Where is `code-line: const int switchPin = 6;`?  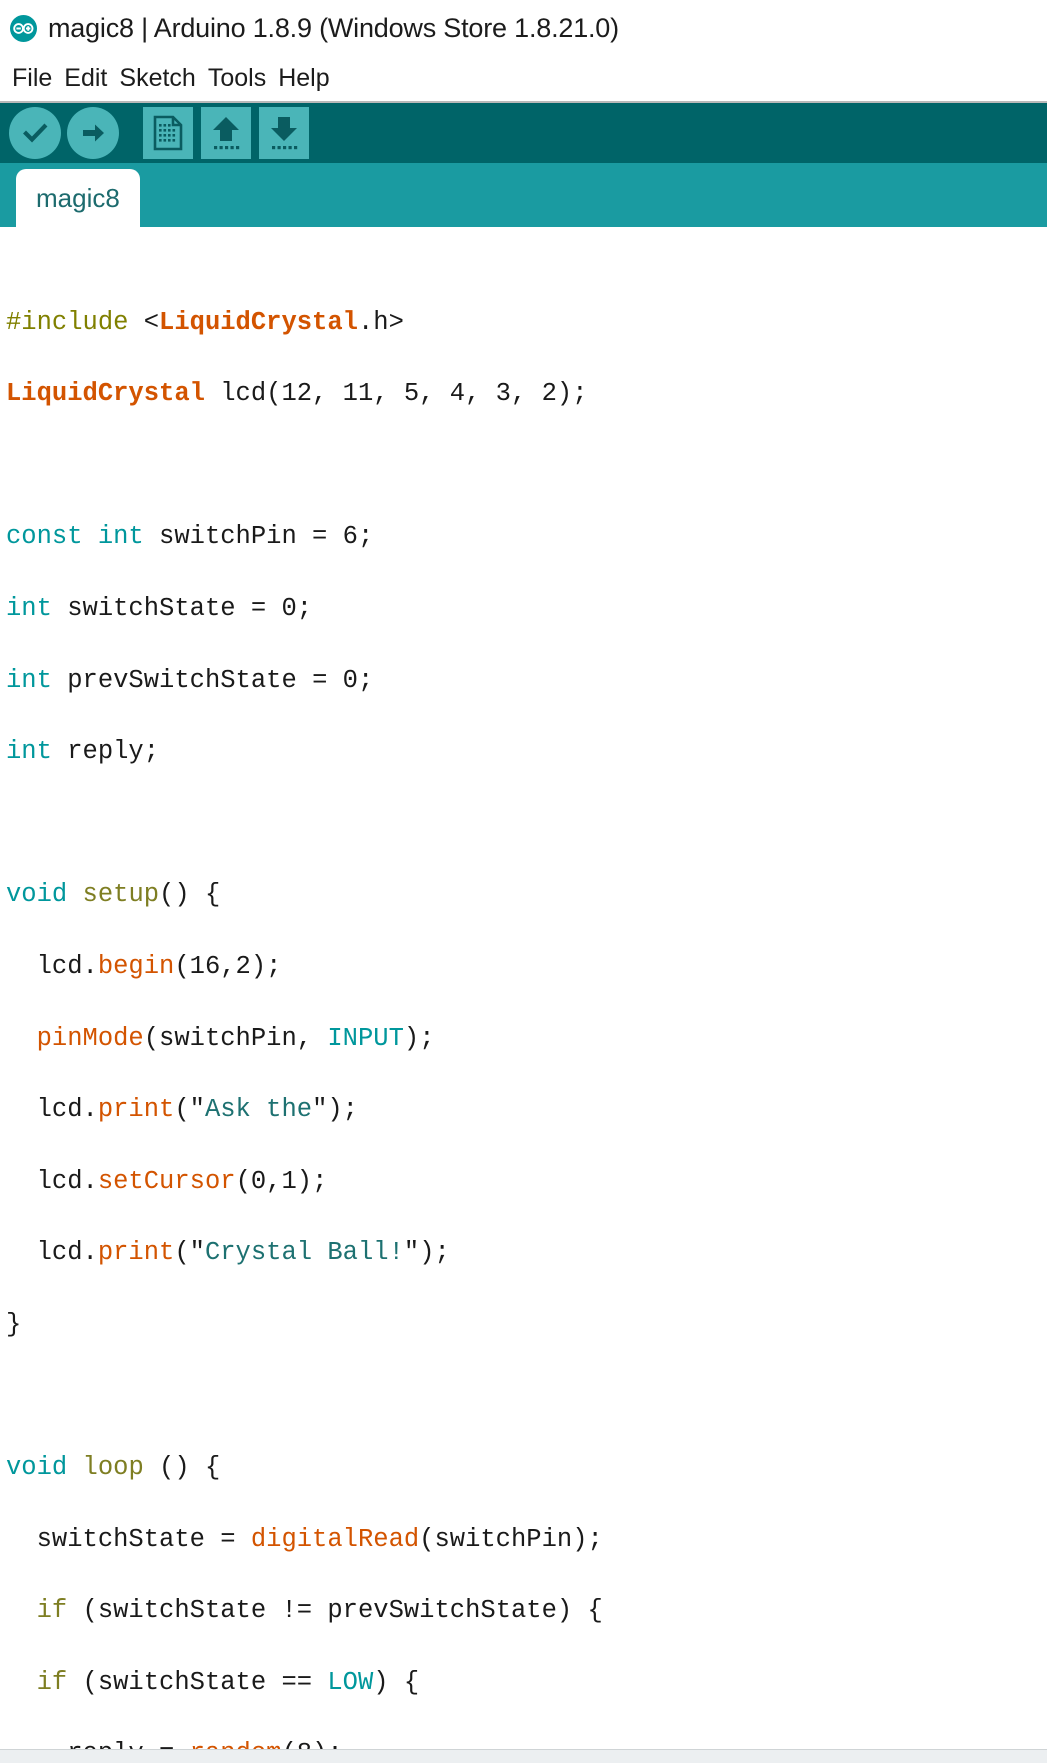
code-line: const int switchPin = 6; is located at coordinates (190, 537).